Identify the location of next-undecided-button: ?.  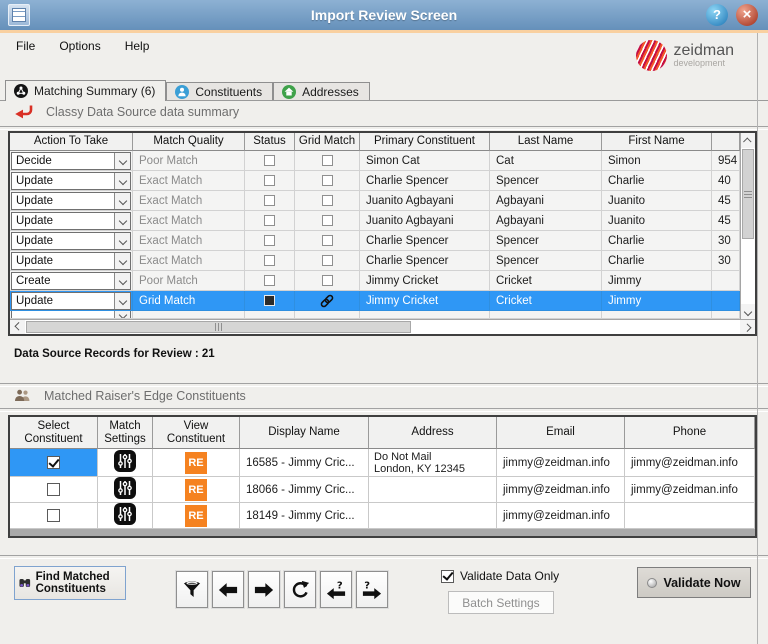
(372, 589).